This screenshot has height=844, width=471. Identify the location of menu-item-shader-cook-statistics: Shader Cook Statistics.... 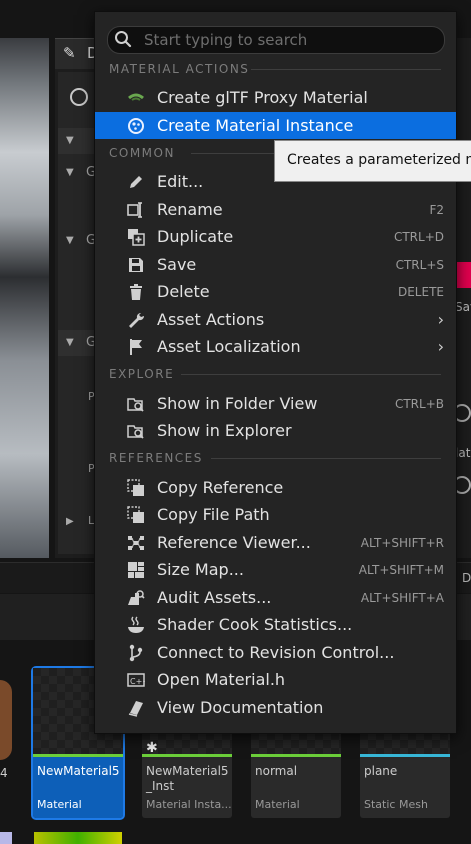
(275, 624).